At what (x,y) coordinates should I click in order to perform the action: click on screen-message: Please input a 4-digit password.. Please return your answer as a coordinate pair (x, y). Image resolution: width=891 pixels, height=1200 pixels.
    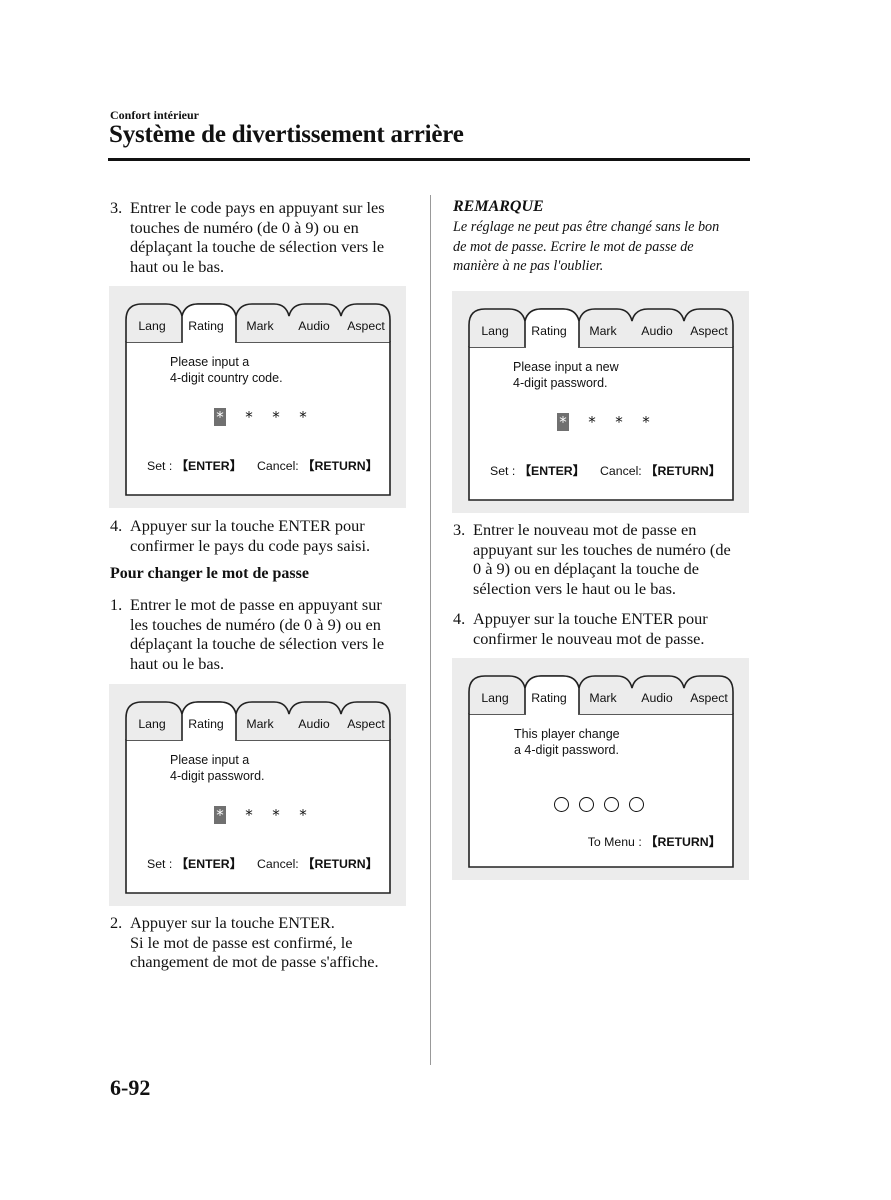
    Looking at the image, I should click on (217, 768).